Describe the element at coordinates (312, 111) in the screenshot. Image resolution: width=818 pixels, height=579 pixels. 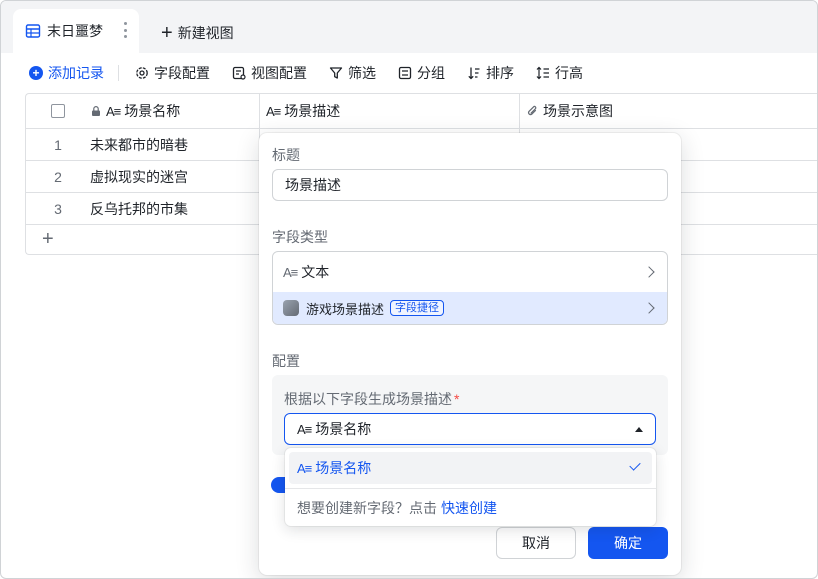
I see `column-header-label: 场景描述` at that location.